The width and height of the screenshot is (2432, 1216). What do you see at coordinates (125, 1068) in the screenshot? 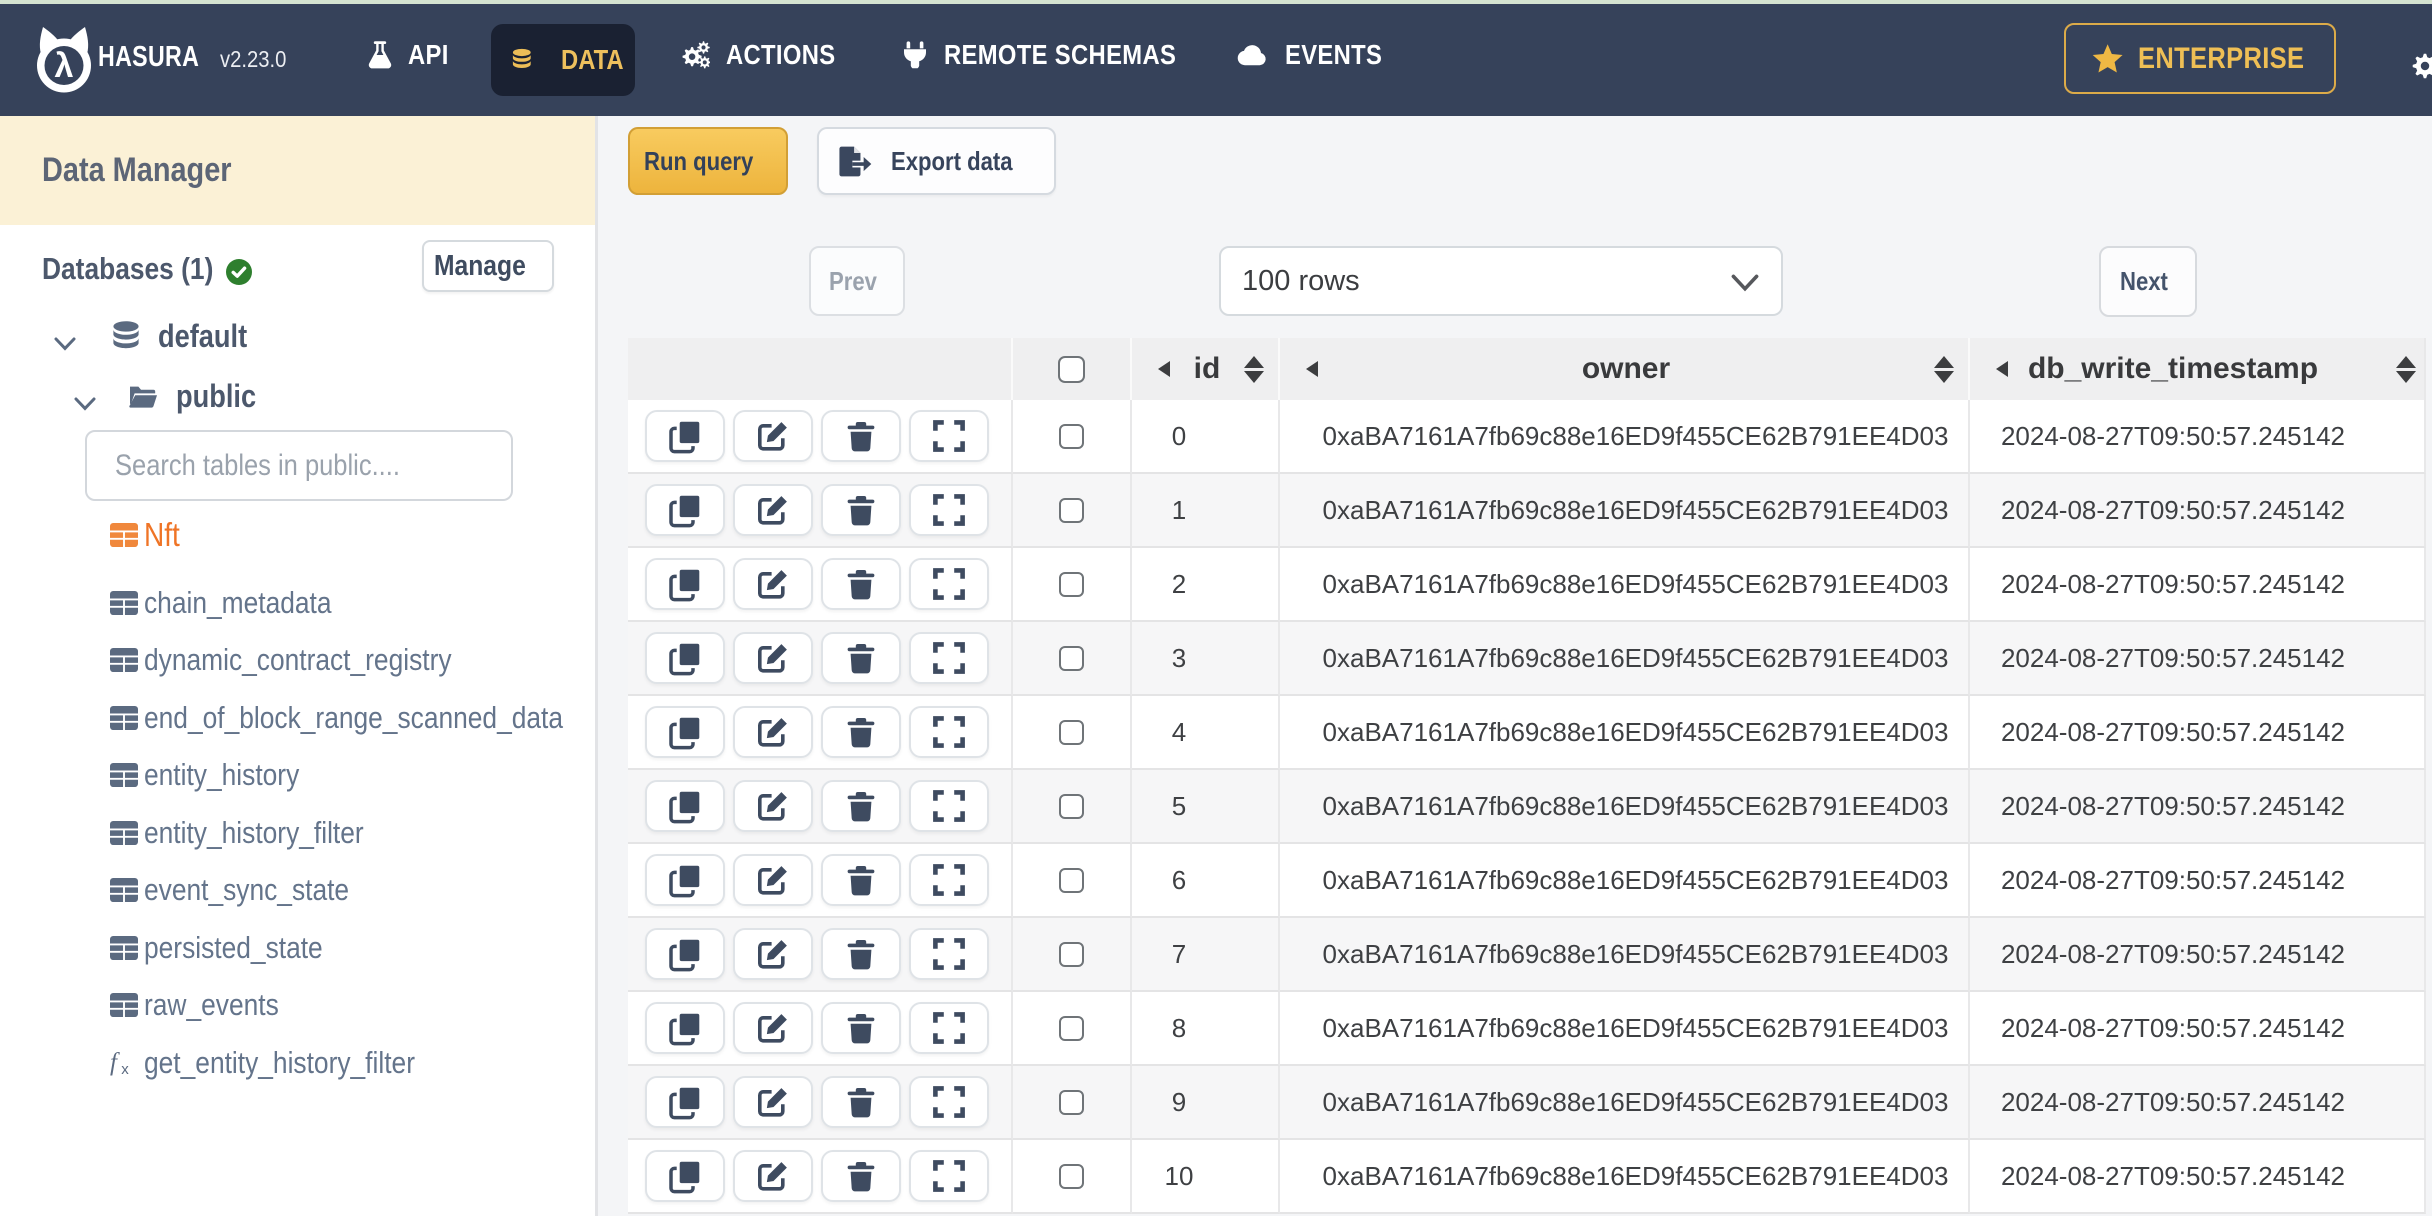
I see `svg-text: x` at bounding box center [125, 1068].